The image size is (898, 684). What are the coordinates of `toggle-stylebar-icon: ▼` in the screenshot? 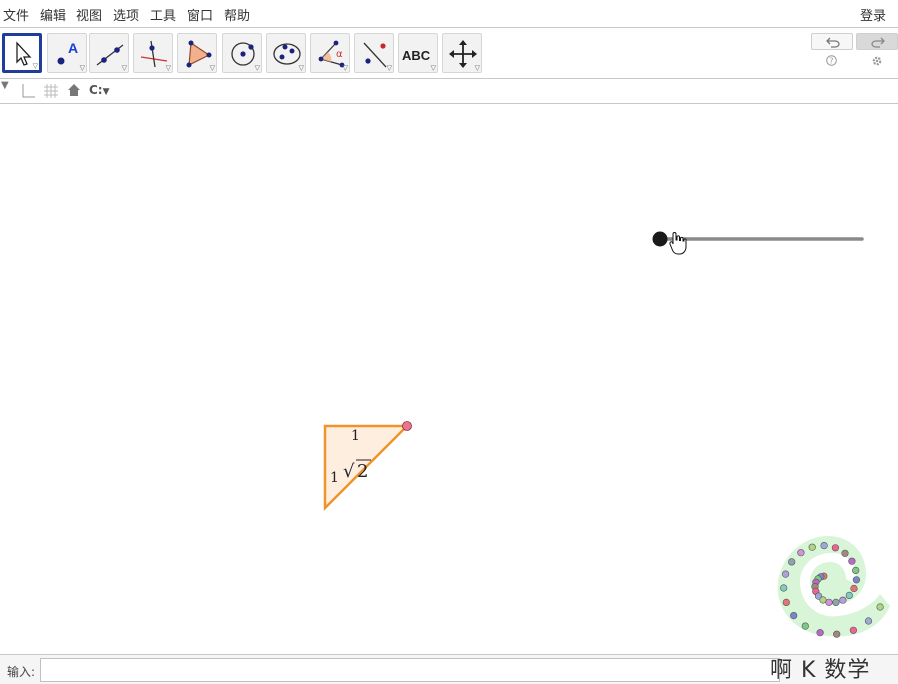 It's located at (5, 85).